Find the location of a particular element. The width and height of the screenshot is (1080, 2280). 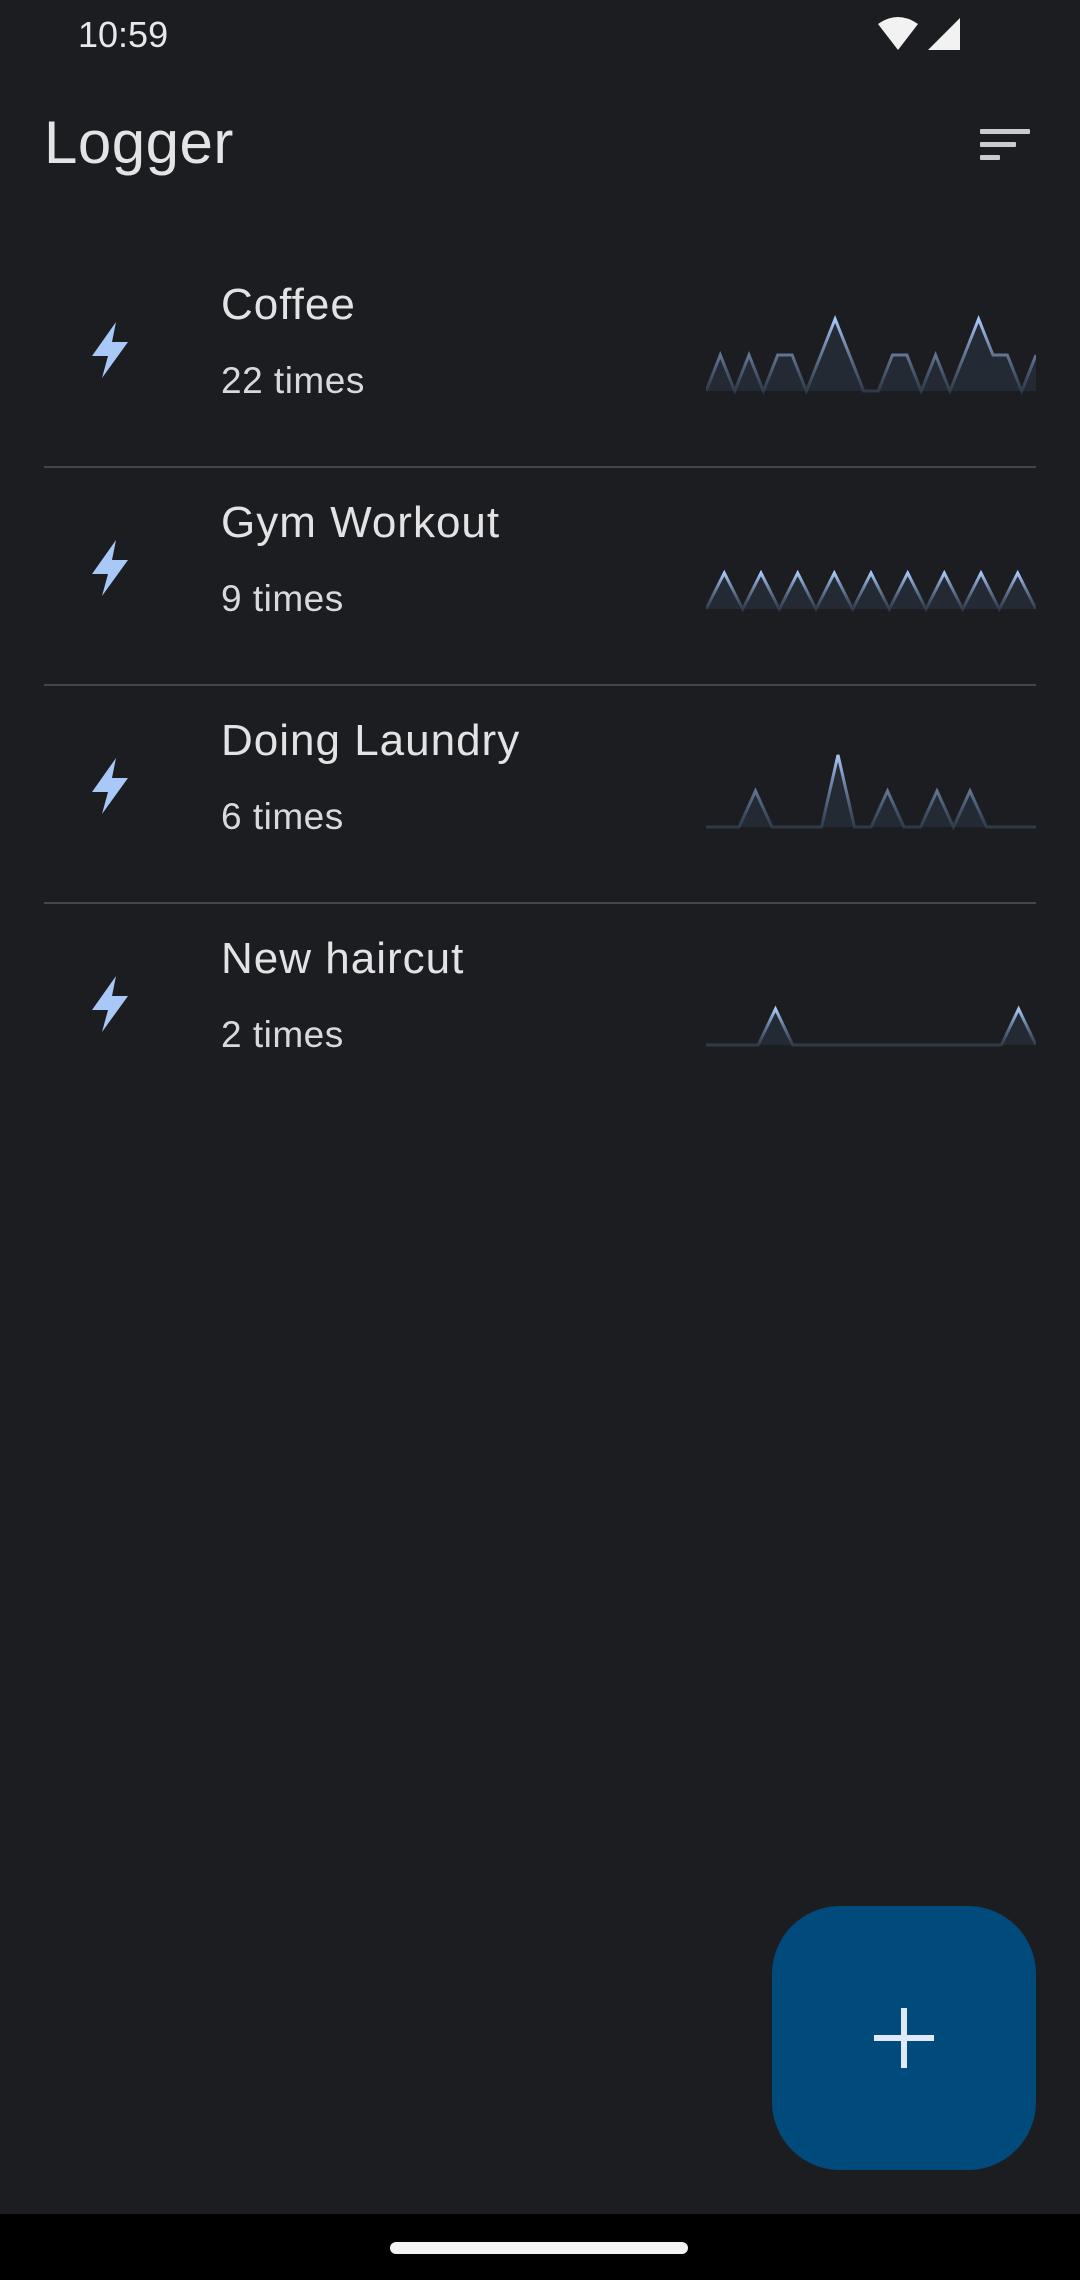

status-bar: 10:59 is located at coordinates (540, 35).